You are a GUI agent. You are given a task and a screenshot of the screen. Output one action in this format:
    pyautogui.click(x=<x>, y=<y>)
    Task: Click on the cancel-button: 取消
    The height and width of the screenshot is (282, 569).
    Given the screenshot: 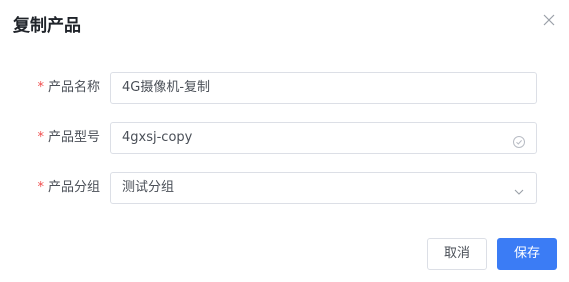 What is the action you would take?
    pyautogui.click(x=457, y=254)
    